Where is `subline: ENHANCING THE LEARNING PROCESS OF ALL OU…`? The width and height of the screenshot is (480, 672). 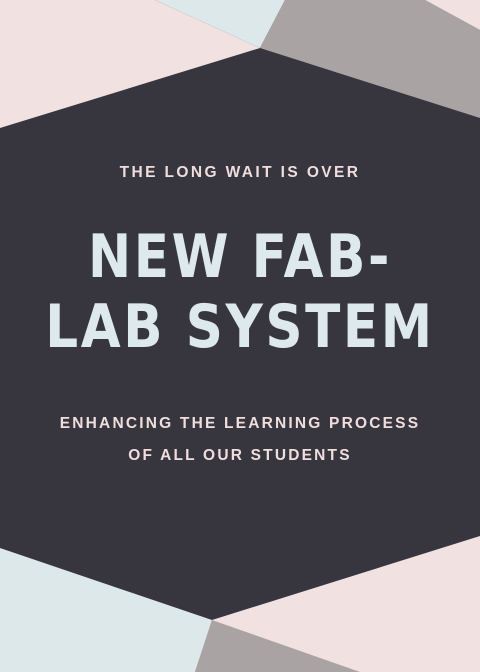 subline: ENHANCING THE LEARNING PROCESS OF ALL OU… is located at coordinates (240, 440).